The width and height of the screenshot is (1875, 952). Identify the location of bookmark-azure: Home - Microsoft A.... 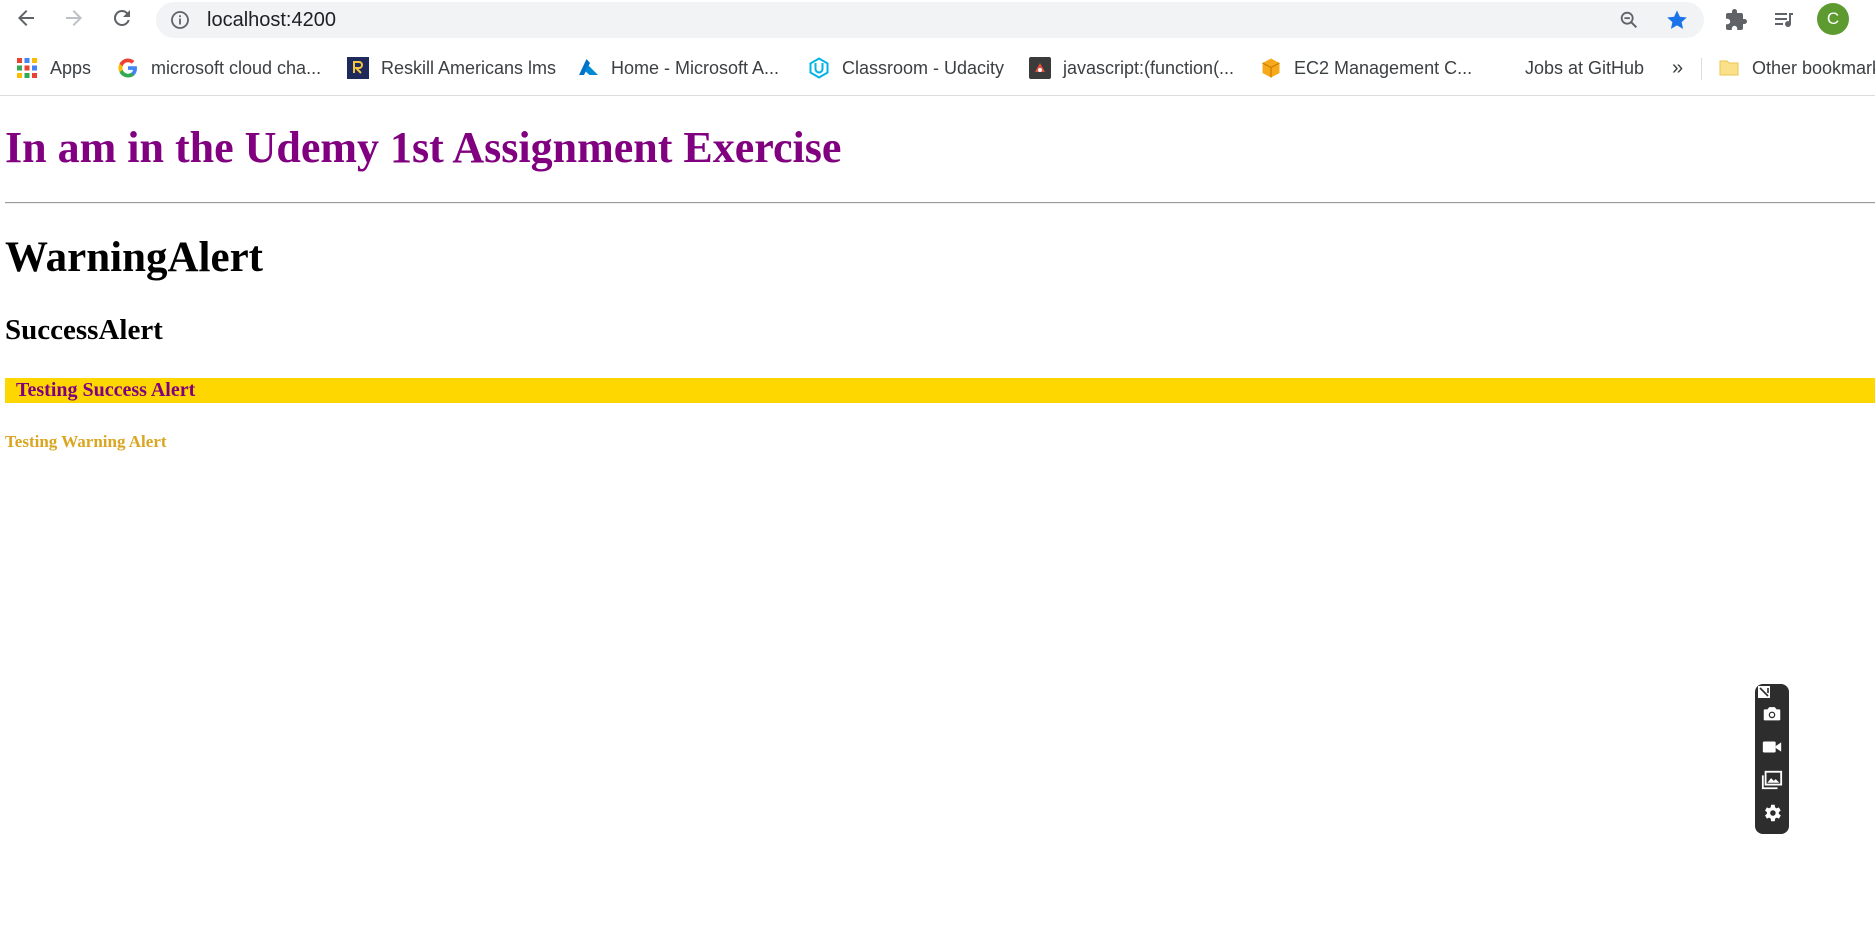
(678, 68).